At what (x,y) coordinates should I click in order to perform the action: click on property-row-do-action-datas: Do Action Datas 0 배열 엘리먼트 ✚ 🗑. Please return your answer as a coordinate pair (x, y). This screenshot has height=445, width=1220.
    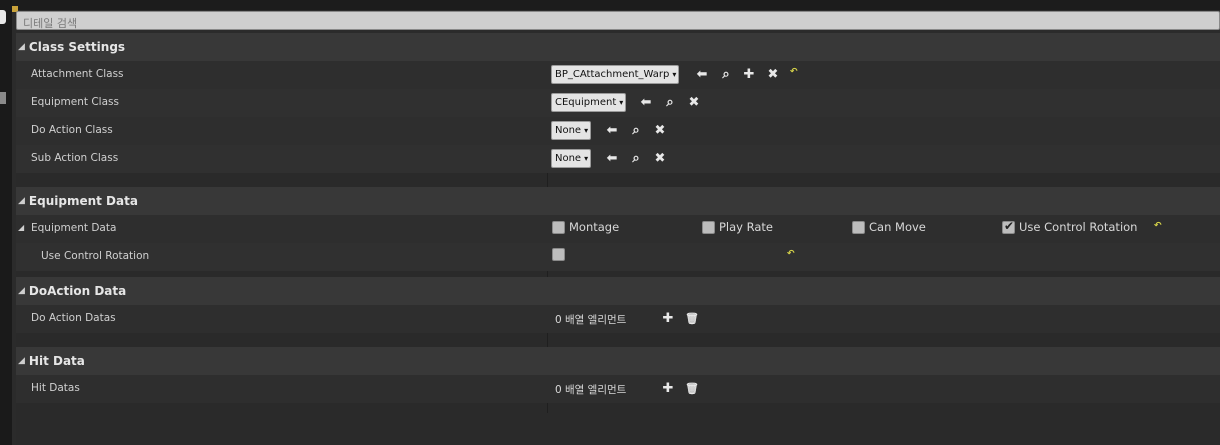
    Looking at the image, I should click on (618, 319).